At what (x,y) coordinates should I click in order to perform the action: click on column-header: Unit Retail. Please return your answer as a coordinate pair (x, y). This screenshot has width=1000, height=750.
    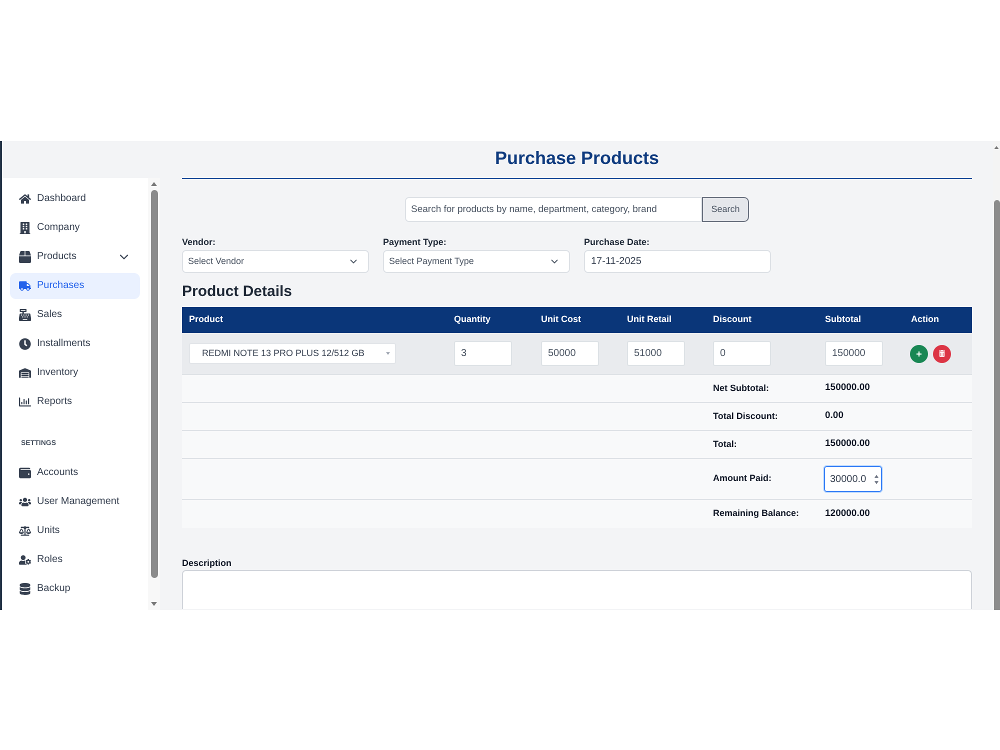
    Looking at the image, I should click on (649, 319).